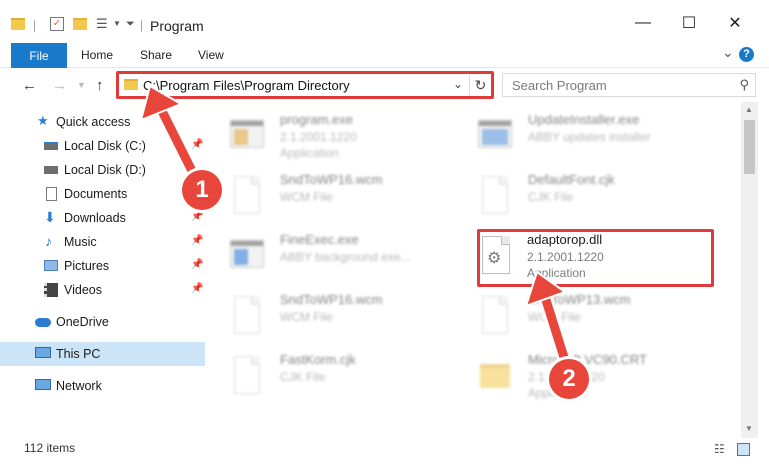  I want to click on back-icon: ←, so click(29, 85).